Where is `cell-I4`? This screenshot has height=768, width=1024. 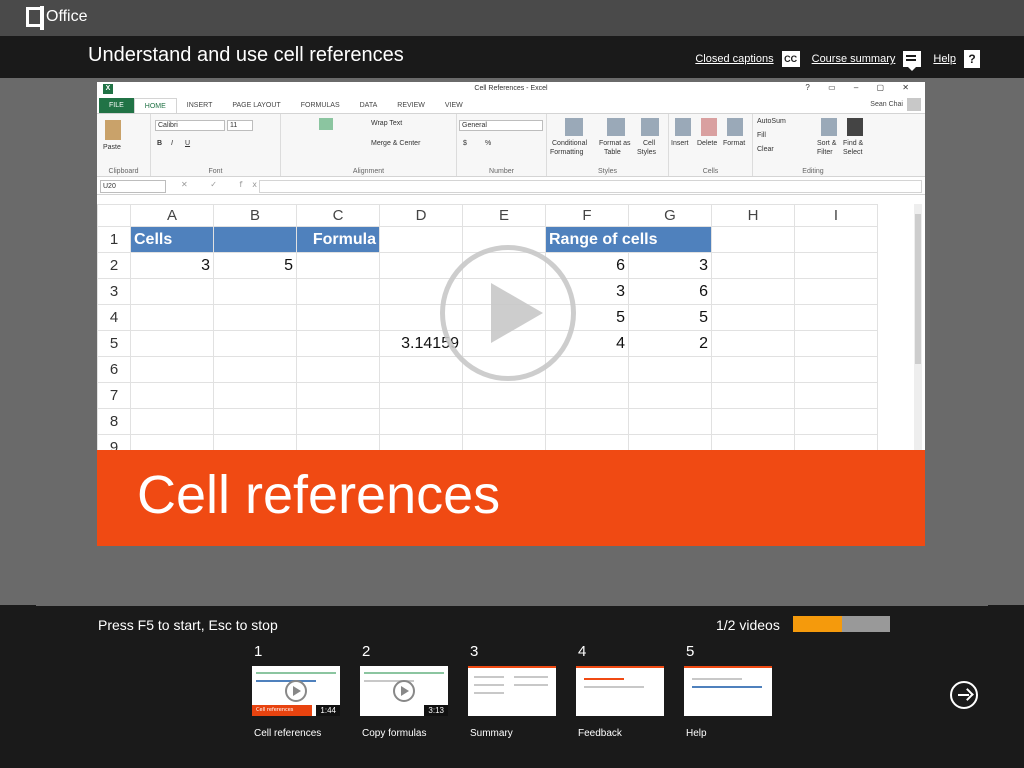 cell-I4 is located at coordinates (836, 317).